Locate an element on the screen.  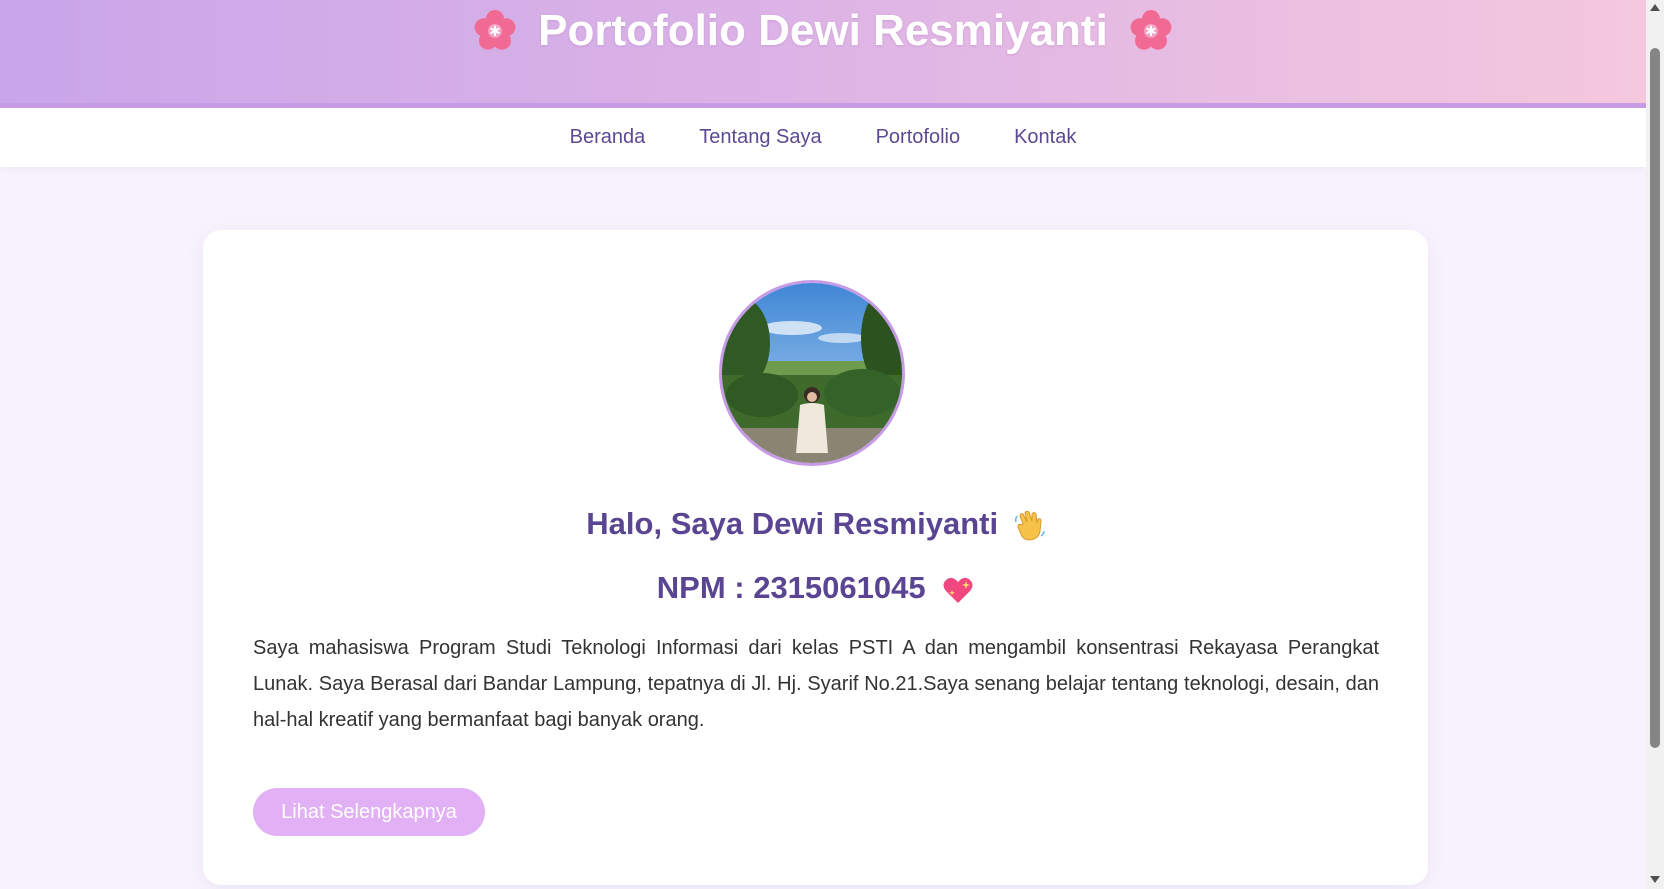
scroll-up-arrow-icon is located at coordinates (1655, 7).